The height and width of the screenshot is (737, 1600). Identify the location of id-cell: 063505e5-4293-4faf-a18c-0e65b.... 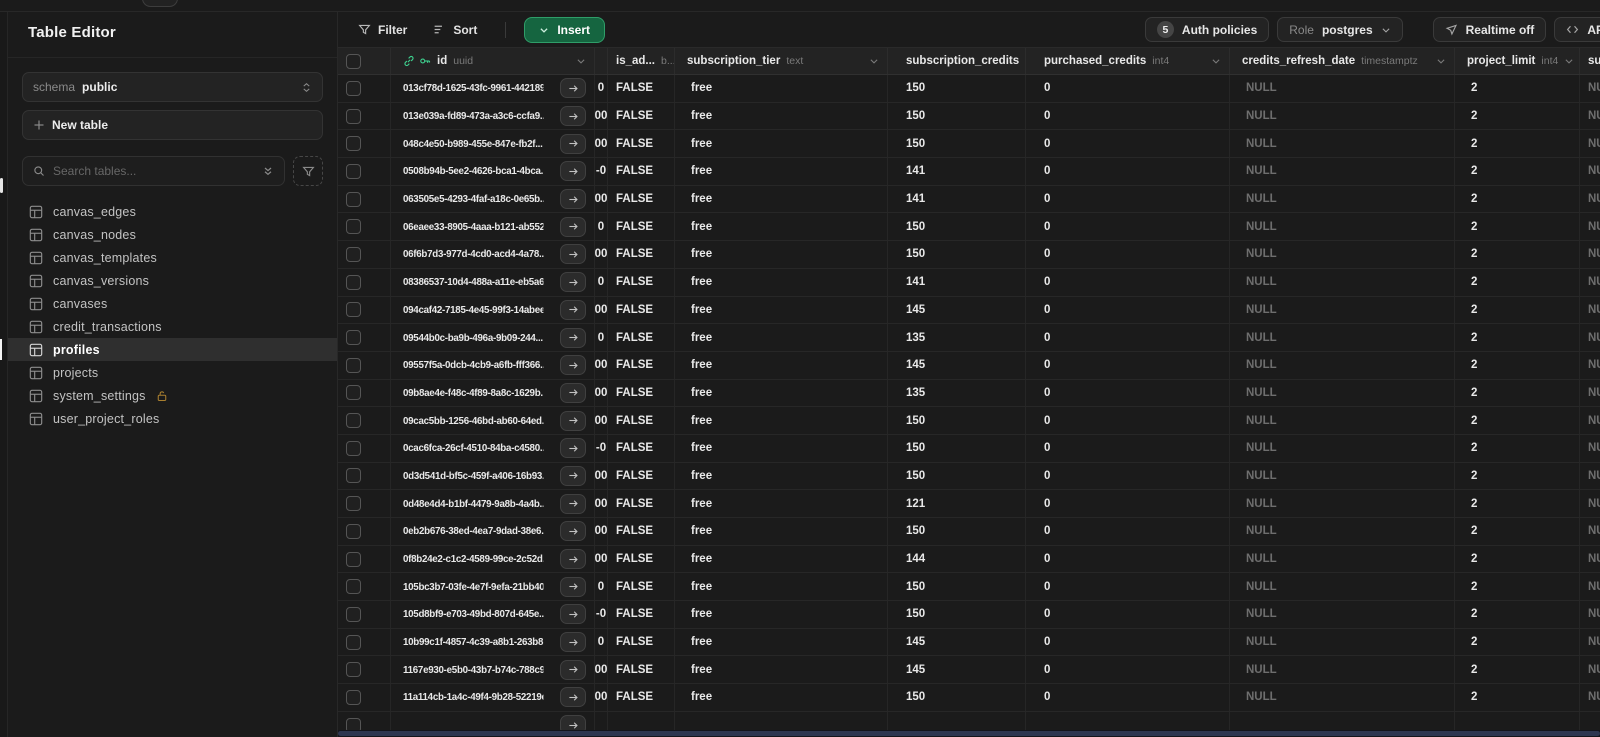
(493, 199).